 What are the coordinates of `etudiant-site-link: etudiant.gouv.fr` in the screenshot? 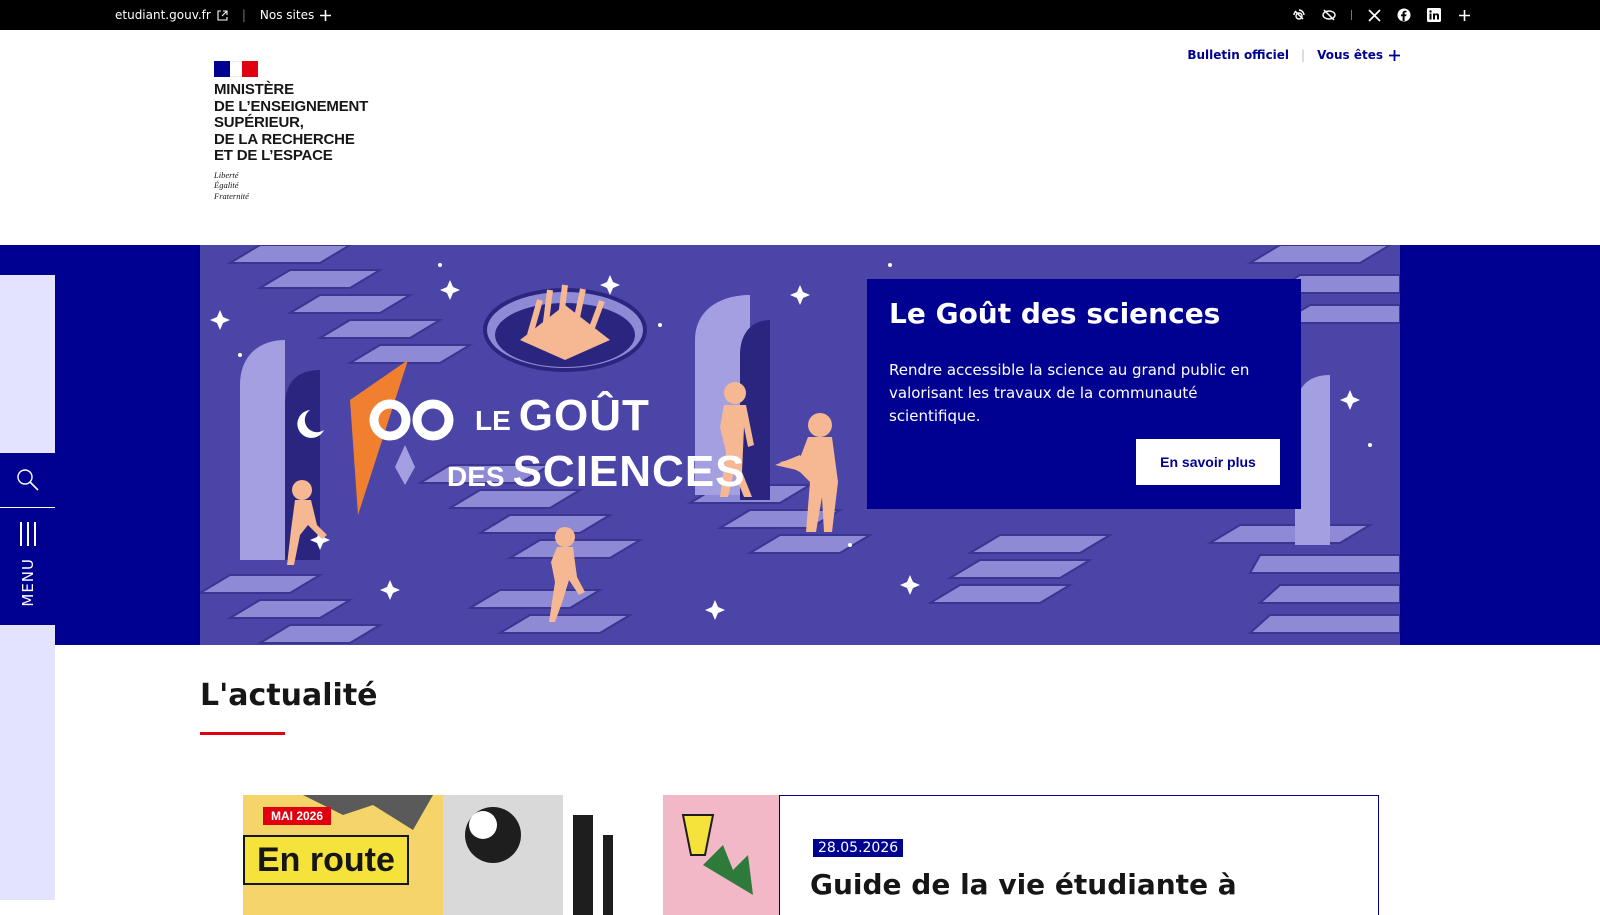 It's located at (171, 15).